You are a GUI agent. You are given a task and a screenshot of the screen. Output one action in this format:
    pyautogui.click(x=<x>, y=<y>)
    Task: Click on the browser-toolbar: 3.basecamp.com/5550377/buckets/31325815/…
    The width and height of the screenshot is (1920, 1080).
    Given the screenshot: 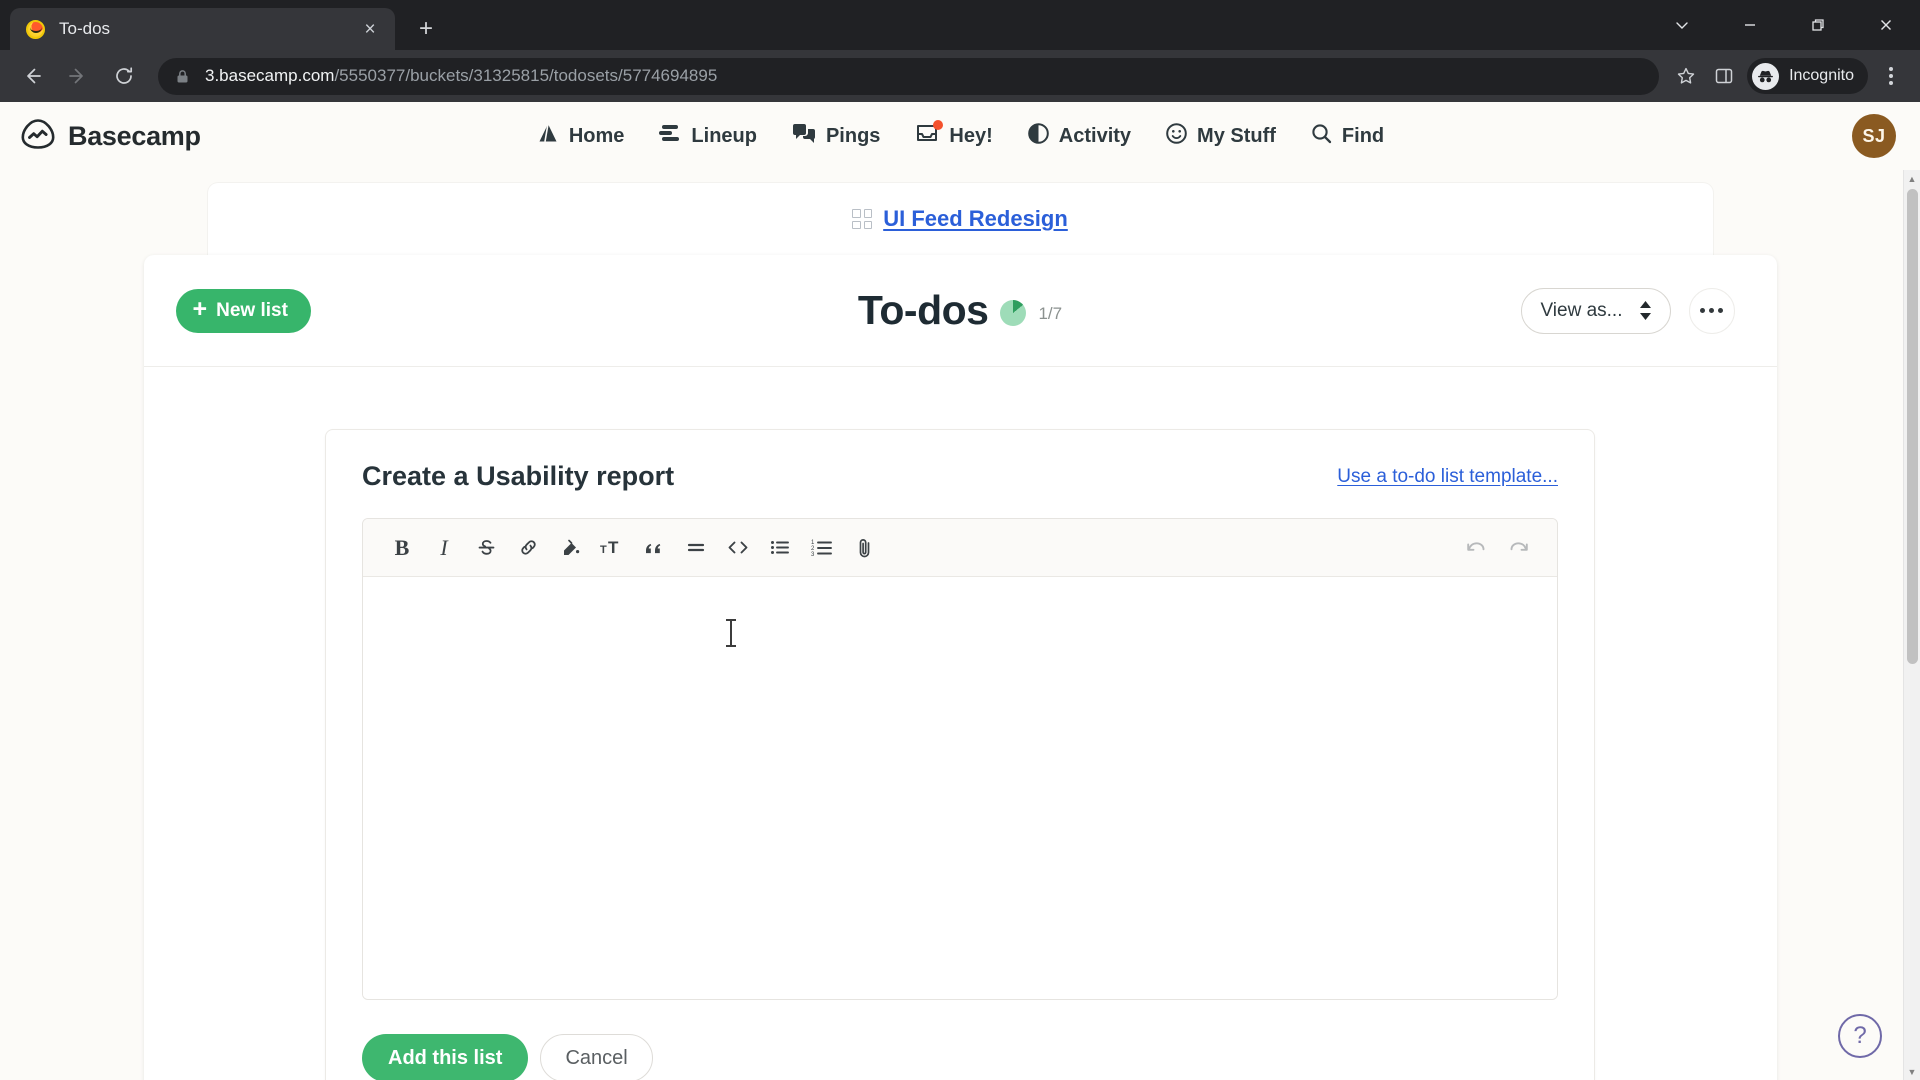 What is the action you would take?
    pyautogui.click(x=960, y=76)
    